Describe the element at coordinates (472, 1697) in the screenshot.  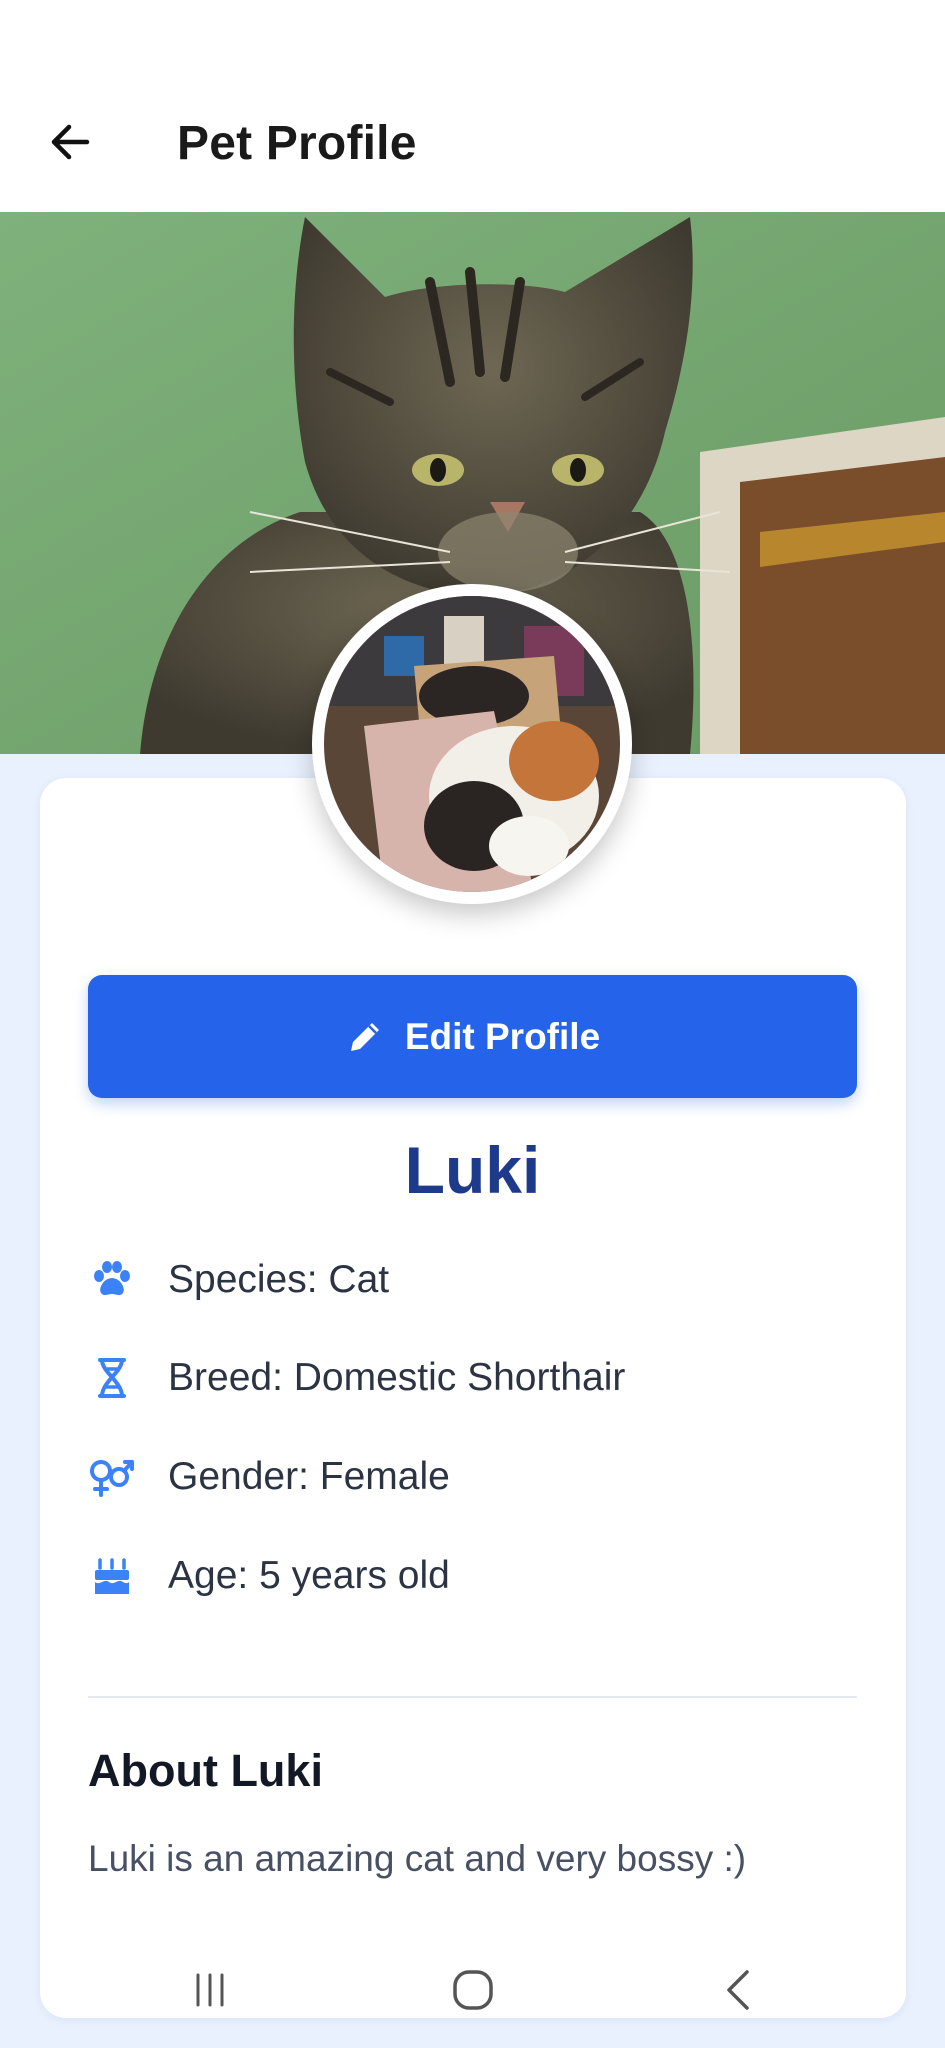
I see `section-divider` at that location.